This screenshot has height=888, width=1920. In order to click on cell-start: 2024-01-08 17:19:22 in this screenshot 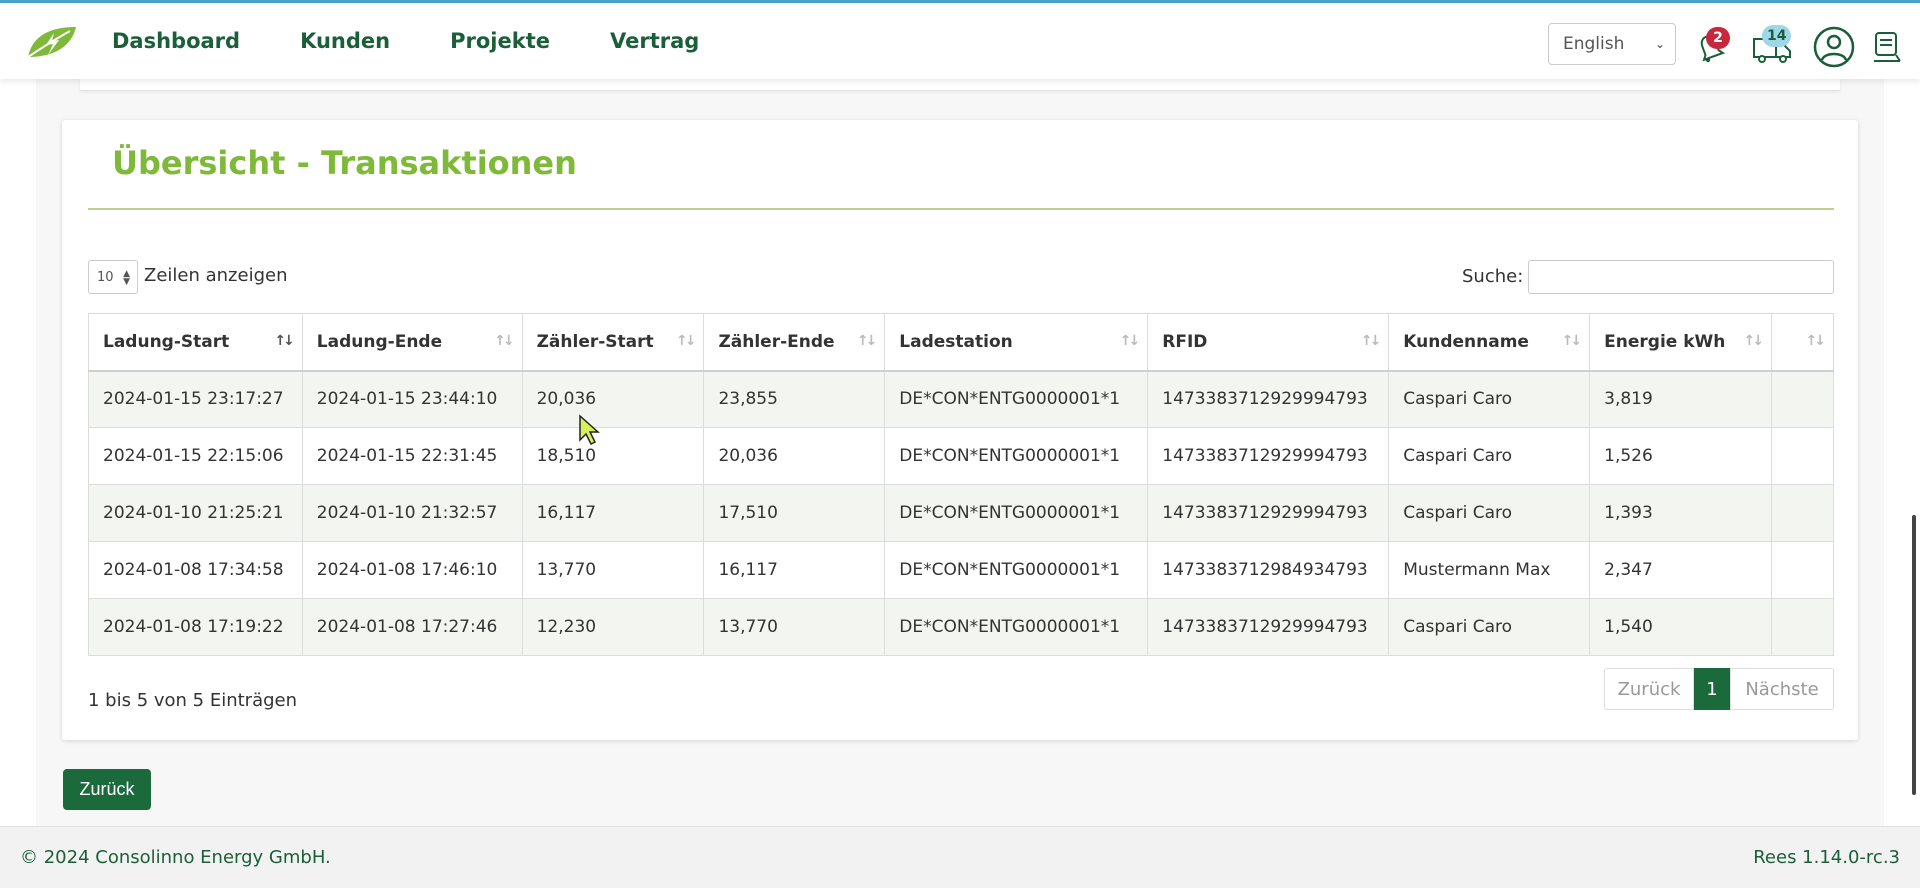, I will do `click(195, 627)`.